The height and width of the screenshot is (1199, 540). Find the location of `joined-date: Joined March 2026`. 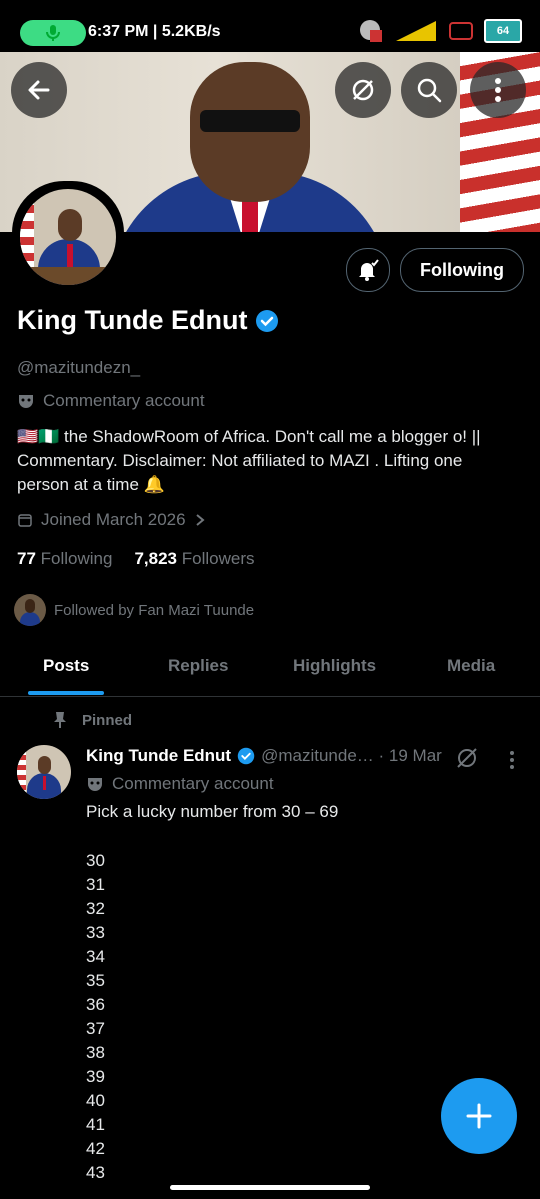

joined-date: Joined March 2026 is located at coordinates (111, 520).